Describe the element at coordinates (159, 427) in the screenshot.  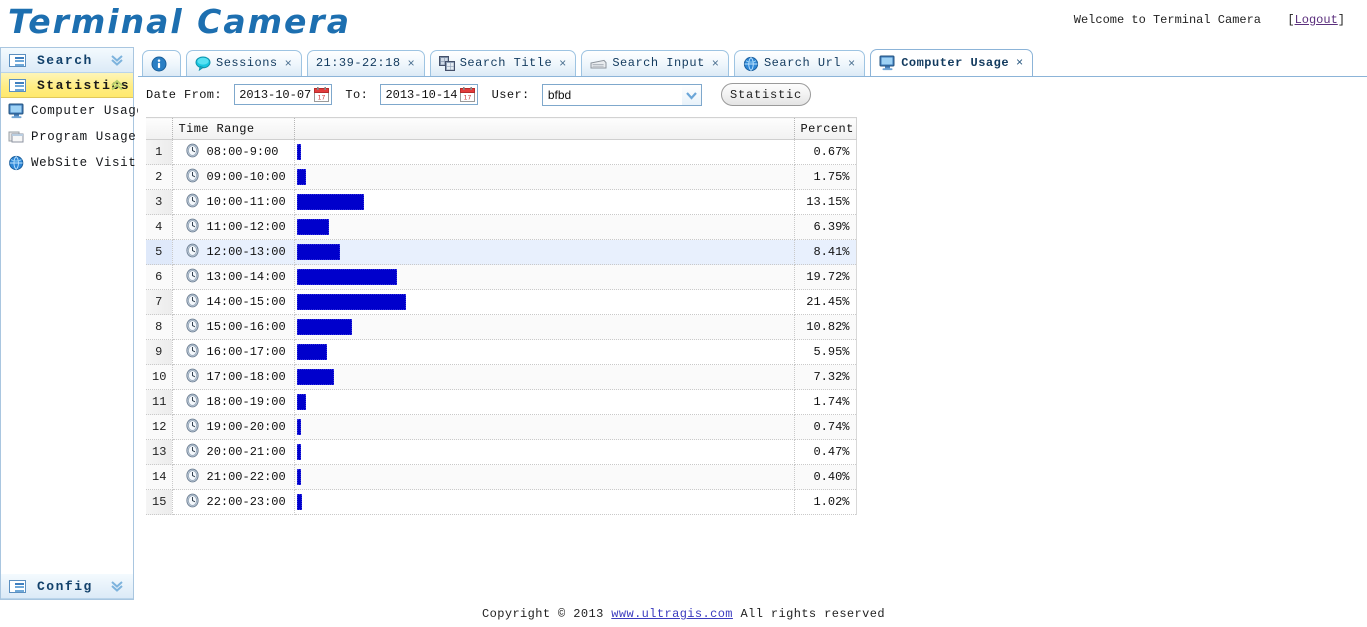
I see `row-index: 12` at that location.